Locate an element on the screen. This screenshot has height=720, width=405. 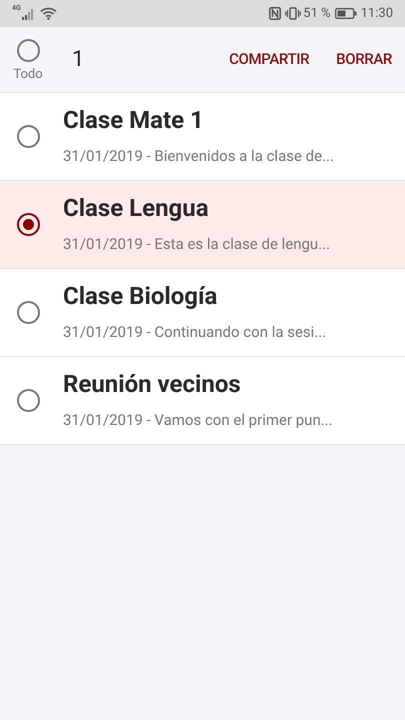
action-button: BORRAR is located at coordinates (364, 59).